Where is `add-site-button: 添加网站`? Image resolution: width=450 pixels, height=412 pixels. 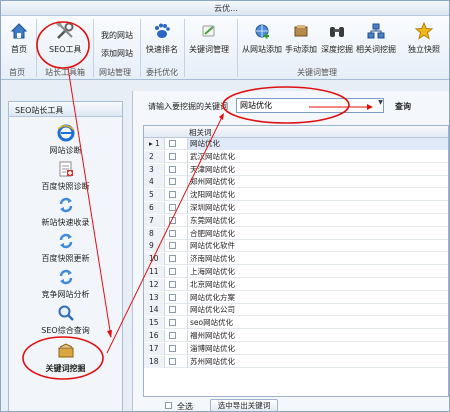
add-site-button: 添加网站 is located at coordinates (117, 53).